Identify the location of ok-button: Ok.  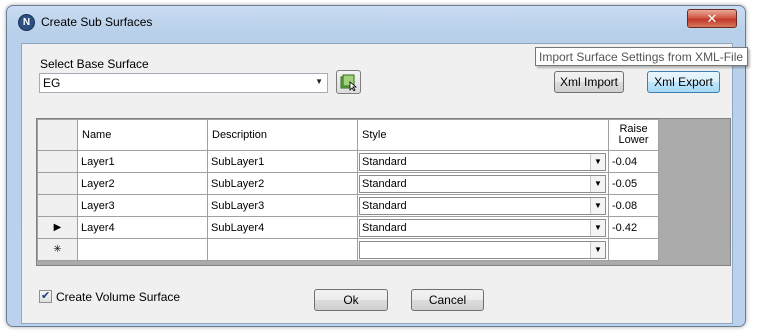
(351, 300).